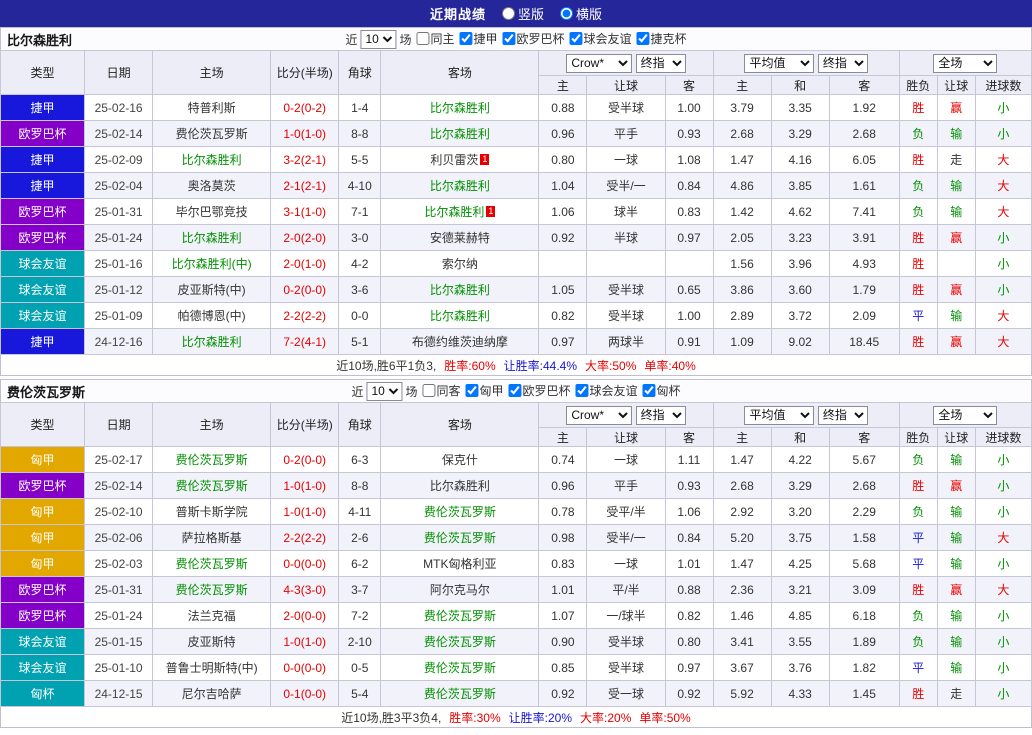  I want to click on near-label: 近, so click(351, 39).